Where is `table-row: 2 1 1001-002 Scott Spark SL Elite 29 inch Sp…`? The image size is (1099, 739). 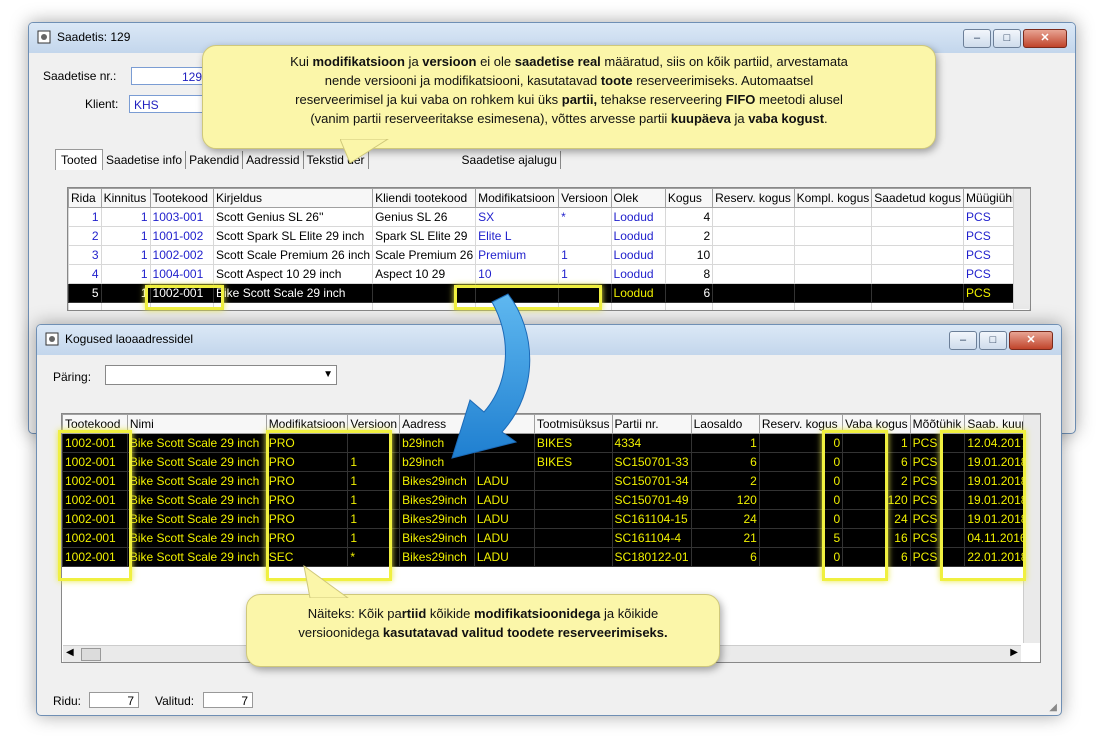 table-row: 2 1 1001-002 Scott Spark SL Elite 29 inch Sp… is located at coordinates (549, 236).